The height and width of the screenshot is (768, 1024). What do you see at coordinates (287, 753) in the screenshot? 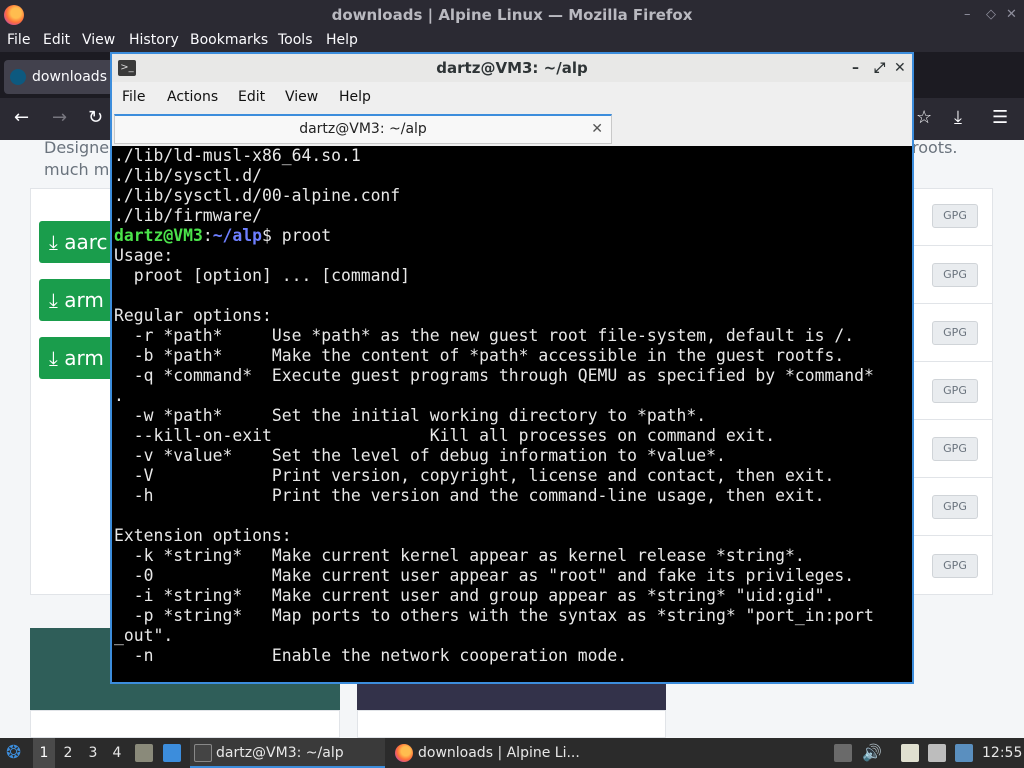
I see `taskbar-task-terminal: dartz@VM3: ~/alp` at bounding box center [287, 753].